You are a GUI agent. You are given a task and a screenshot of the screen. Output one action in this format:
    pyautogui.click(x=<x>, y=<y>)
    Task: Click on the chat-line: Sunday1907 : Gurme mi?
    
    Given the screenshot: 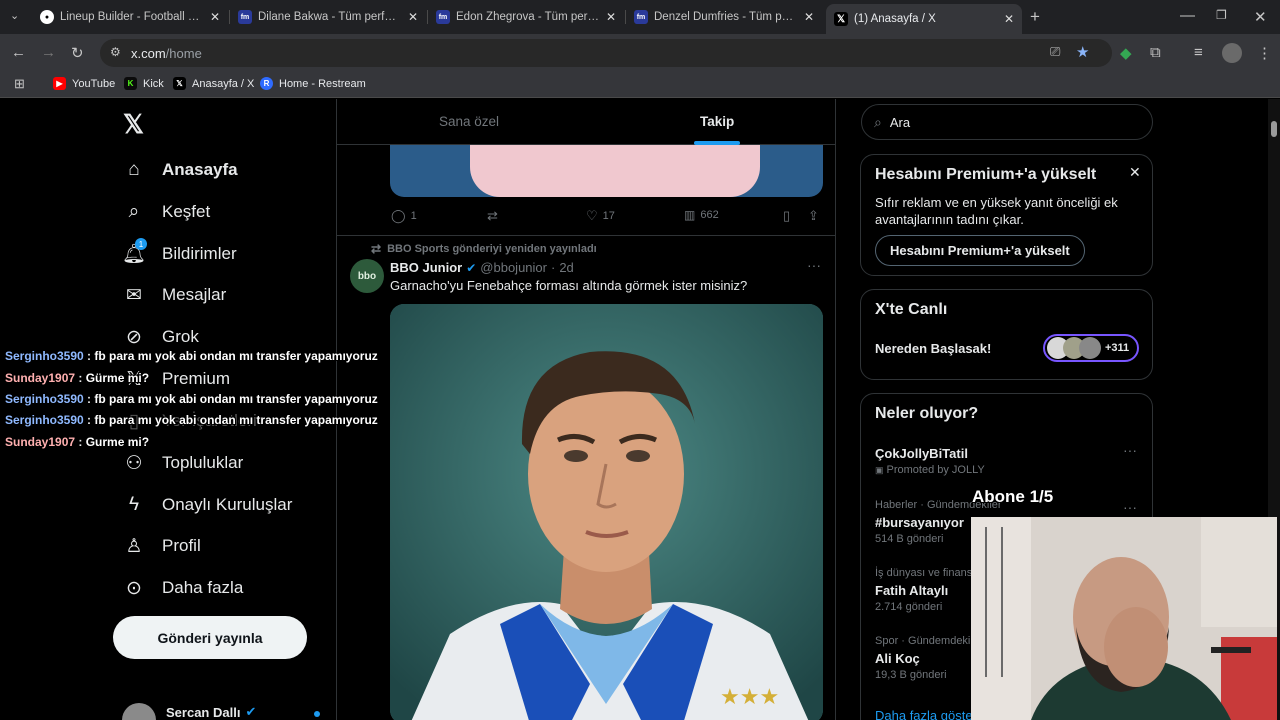 What is the action you would take?
    pyautogui.click(x=77, y=442)
    